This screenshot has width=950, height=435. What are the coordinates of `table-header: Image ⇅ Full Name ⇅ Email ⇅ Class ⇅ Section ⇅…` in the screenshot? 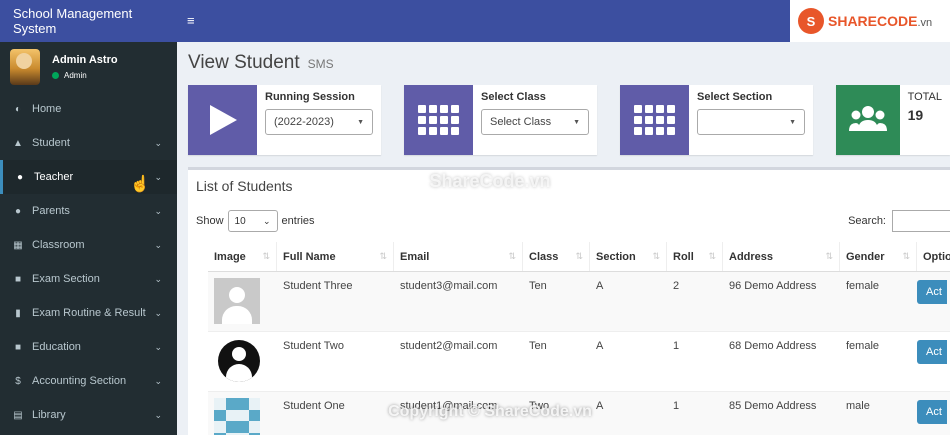 It's located at (579, 257).